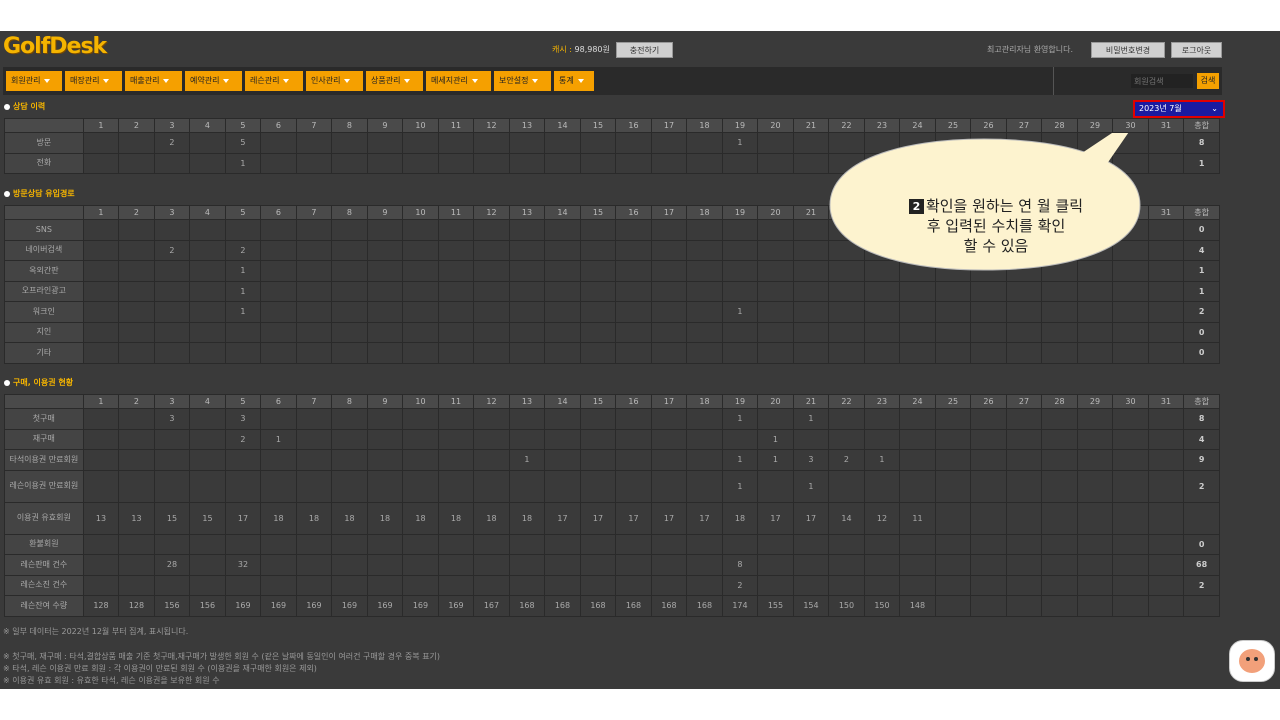 This screenshot has width=1280, height=720. I want to click on data-cell: 169, so click(349, 606).